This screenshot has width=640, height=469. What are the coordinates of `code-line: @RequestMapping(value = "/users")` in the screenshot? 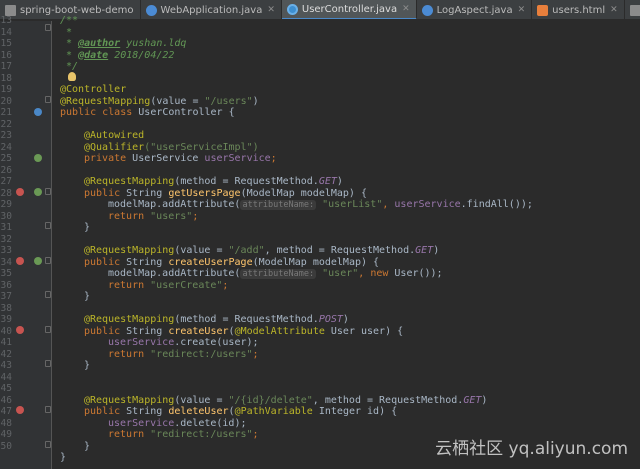 It's located at (159, 101).